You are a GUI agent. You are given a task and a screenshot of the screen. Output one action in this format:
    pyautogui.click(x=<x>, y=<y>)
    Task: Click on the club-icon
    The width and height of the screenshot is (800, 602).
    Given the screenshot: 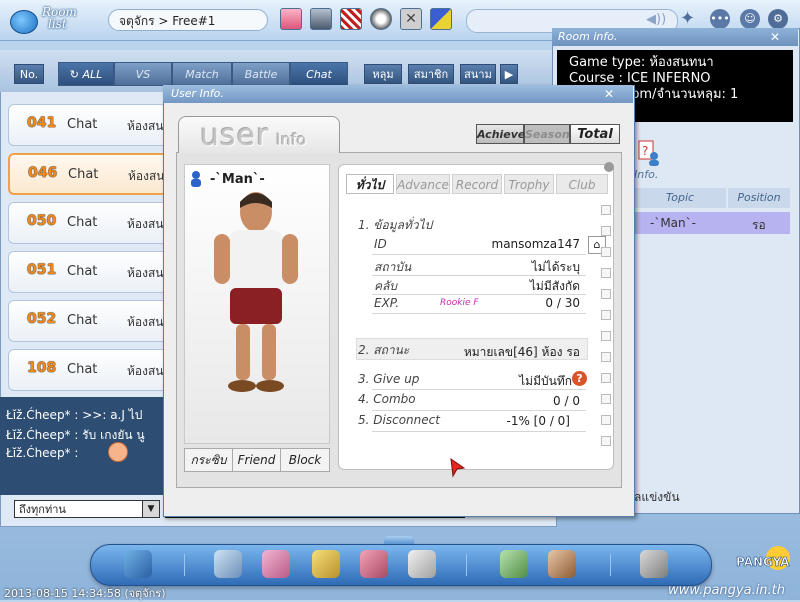 What is the action you would take?
    pyautogui.click(x=422, y=564)
    